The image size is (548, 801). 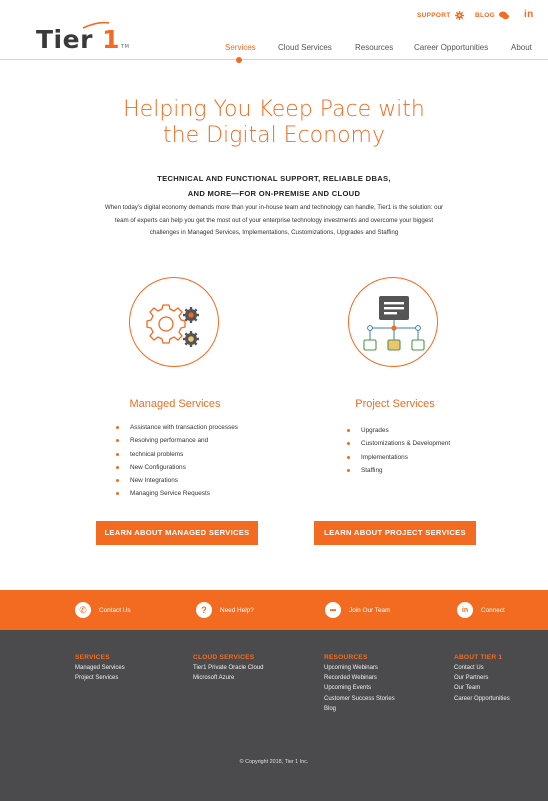 What do you see at coordinates (228, 678) in the screenshot?
I see `footer-link: Microsoft Azure` at bounding box center [228, 678].